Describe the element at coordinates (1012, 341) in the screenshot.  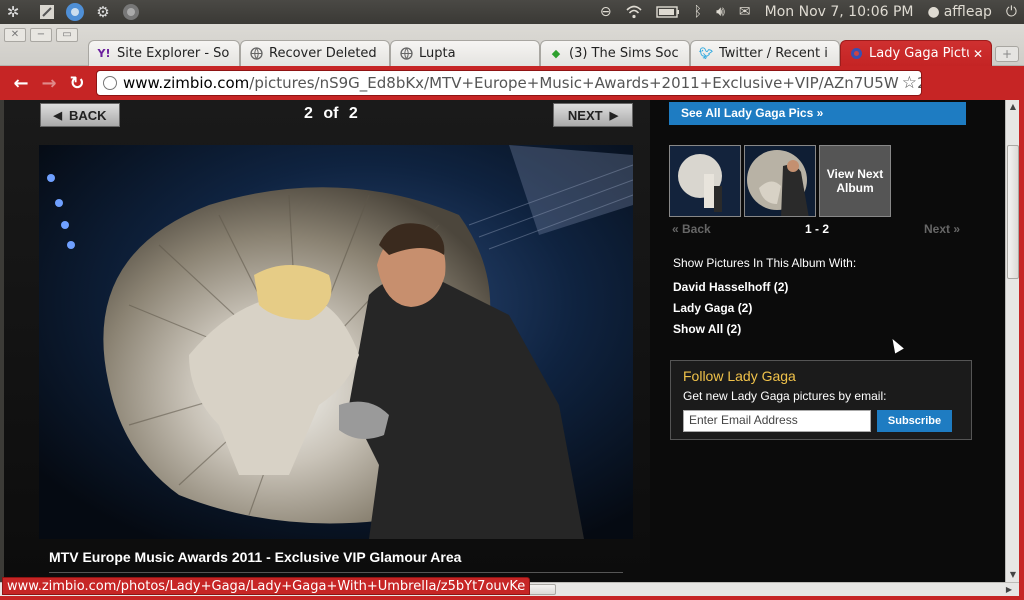
I see `vertical-scrollbar: ▲ ▼` at that location.